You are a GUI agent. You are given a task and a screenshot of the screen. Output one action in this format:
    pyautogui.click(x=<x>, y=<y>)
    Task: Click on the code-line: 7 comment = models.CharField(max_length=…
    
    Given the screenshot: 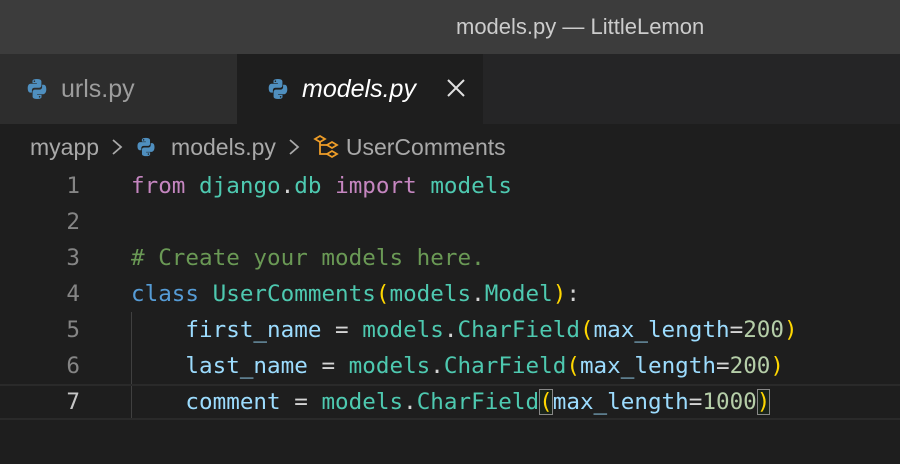 What is the action you would take?
    pyautogui.click(x=450, y=402)
    